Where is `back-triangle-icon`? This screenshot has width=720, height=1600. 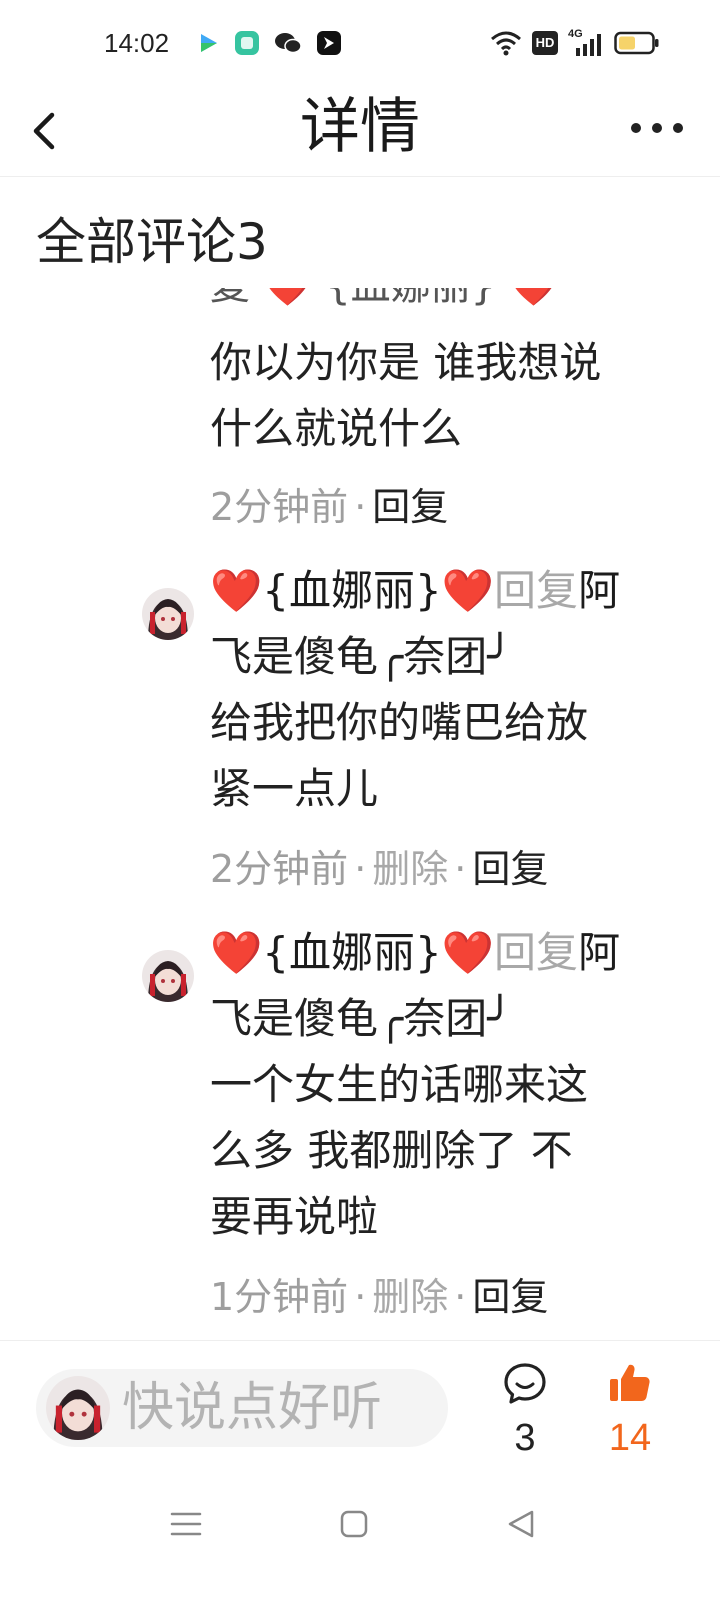 back-triangle-icon is located at coordinates (521, 1524).